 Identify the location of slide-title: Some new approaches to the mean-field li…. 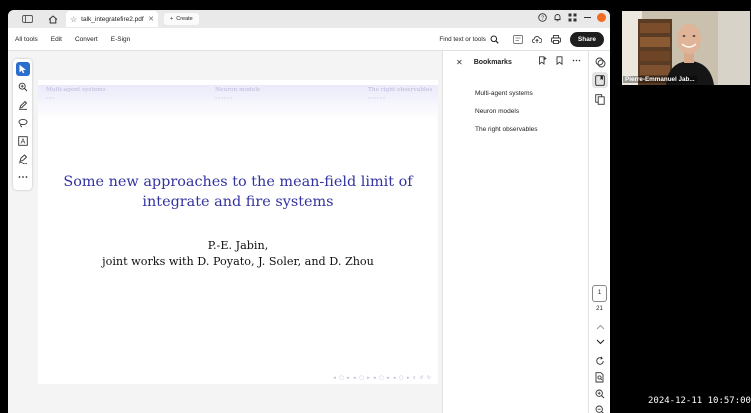
(238, 192).